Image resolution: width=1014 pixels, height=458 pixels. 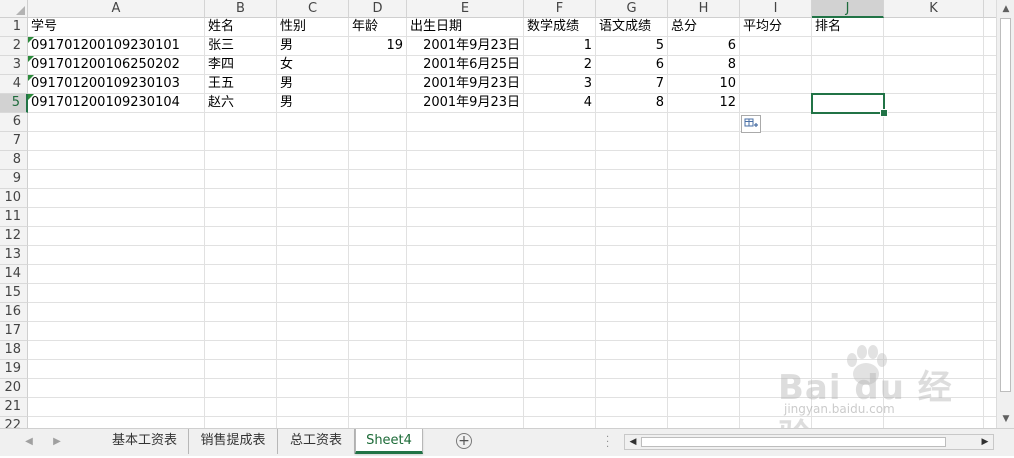 I want to click on cell-g13, so click(x=632, y=255).